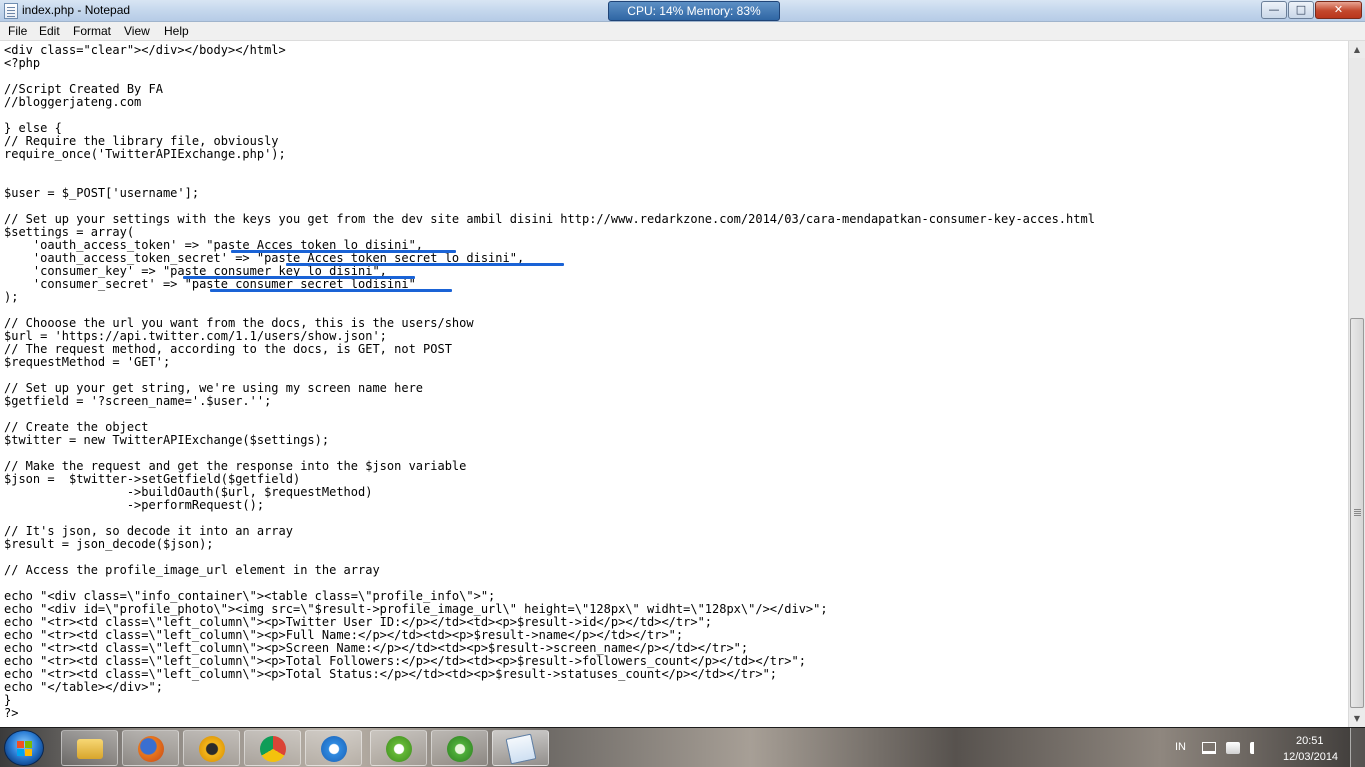  Describe the element at coordinates (549, 89) in the screenshot. I see `code-line: //Script Created By FA` at that location.